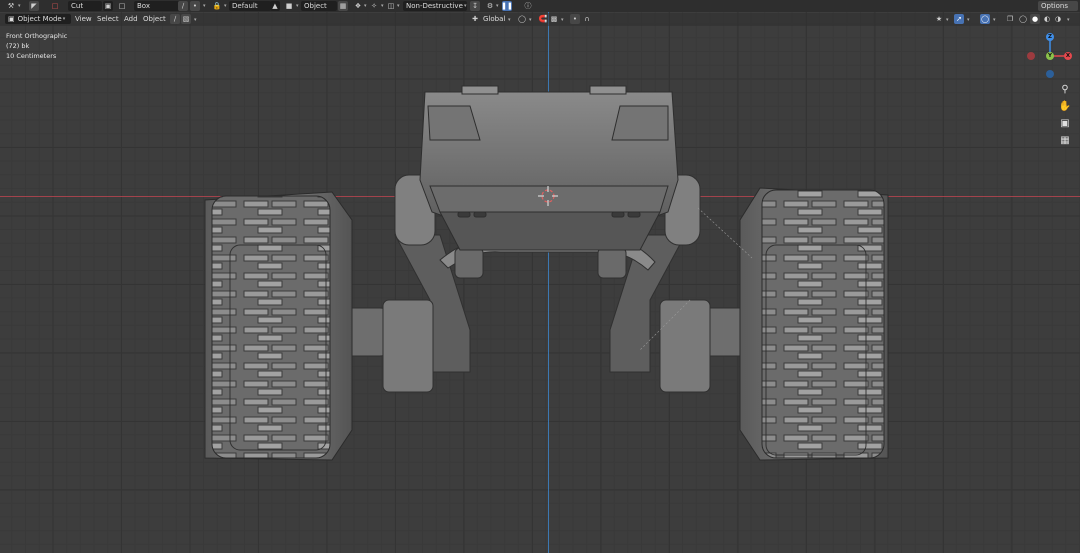 The width and height of the screenshot is (1080, 553). Describe the element at coordinates (250, 6) in the screenshot. I see `default-dropdown: Default` at that location.